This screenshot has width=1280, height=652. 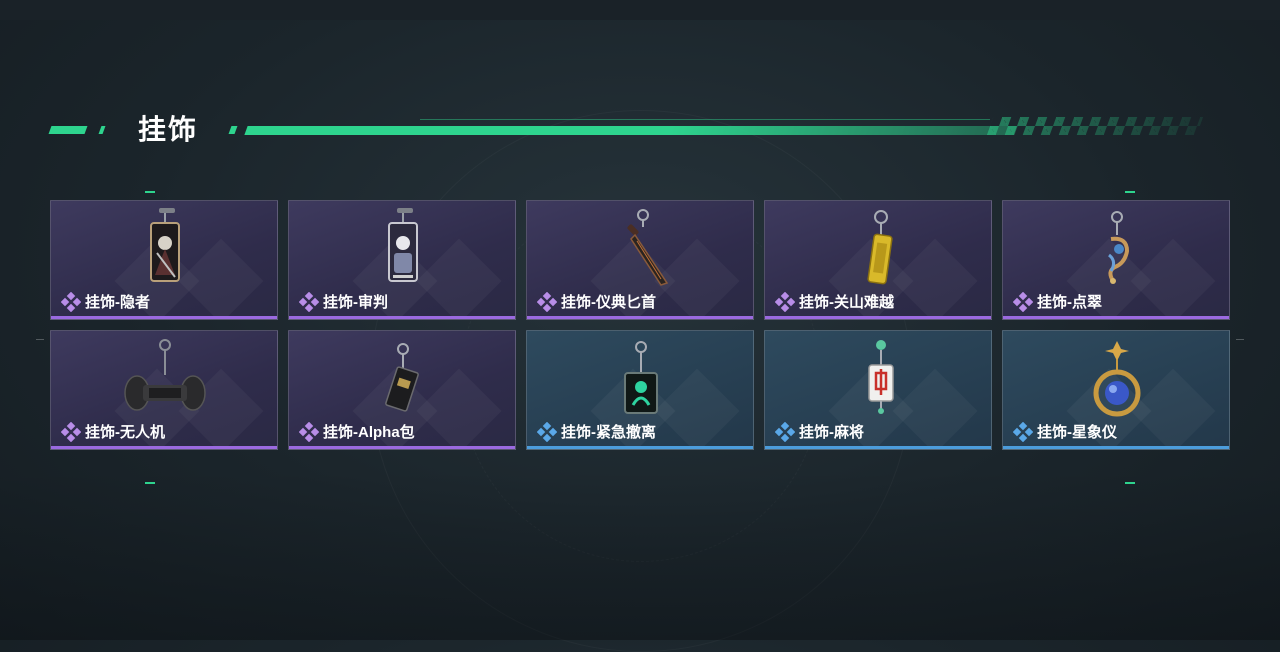 I want to click on pendant-card-kingfisher: 挂饰-点翠, so click(x=1116, y=260).